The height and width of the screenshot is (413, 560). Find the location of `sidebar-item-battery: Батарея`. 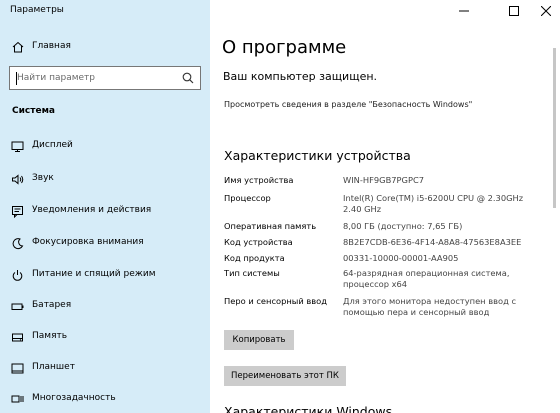

sidebar-item-battery: Батарея is located at coordinates (105, 306).